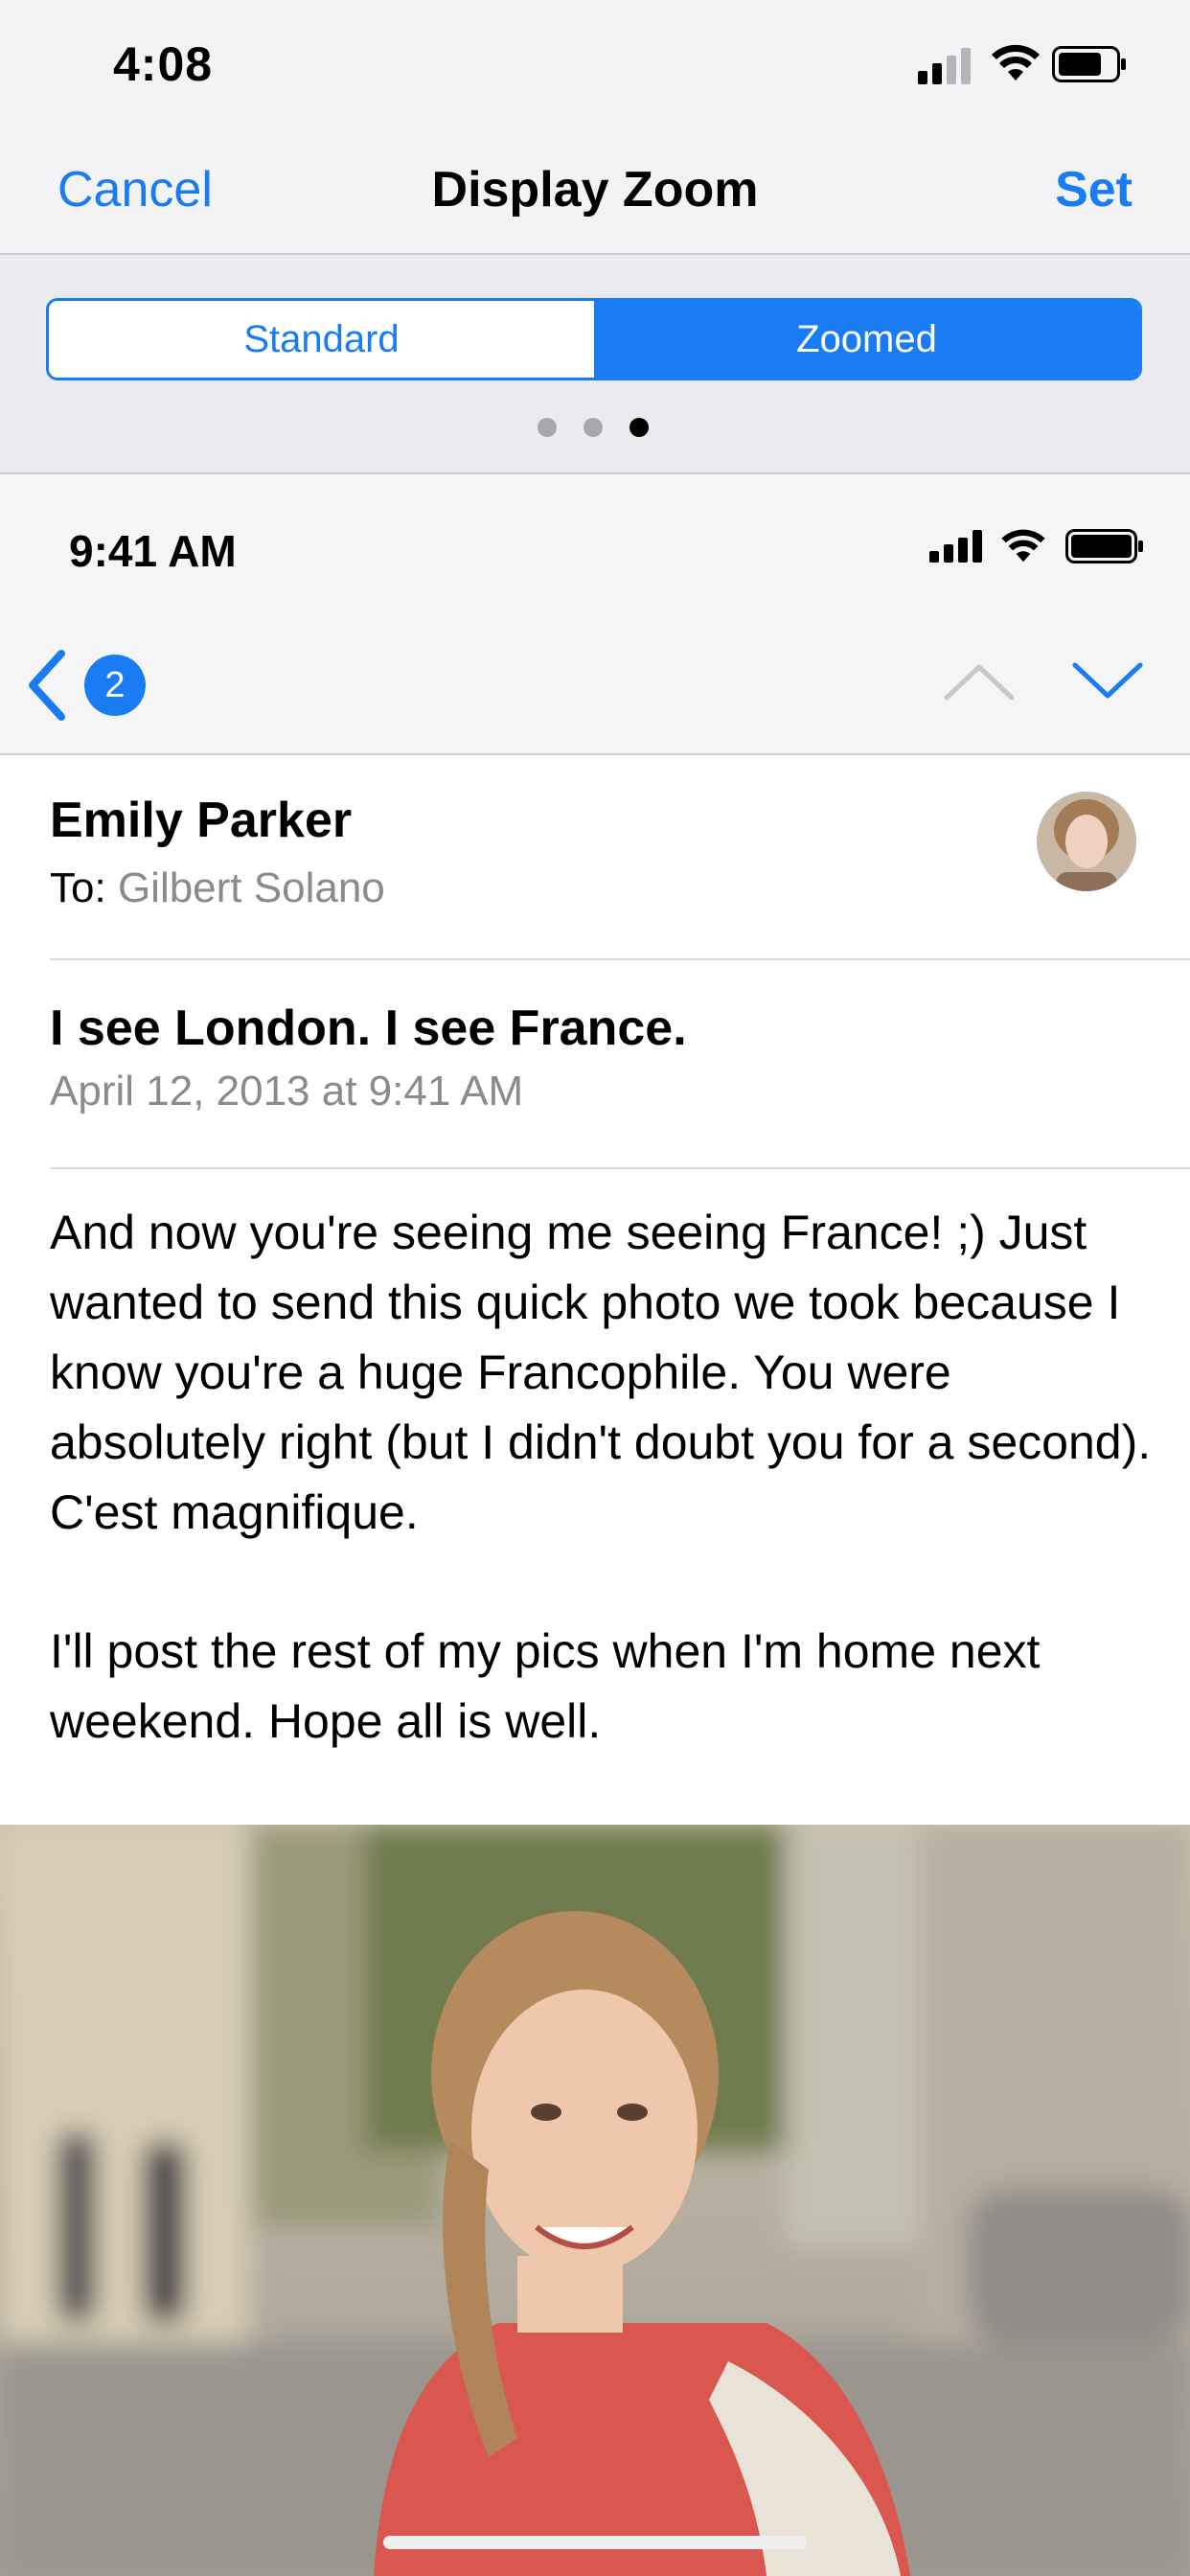 This screenshot has height=2576, width=1190. I want to click on status-time: 4:08, so click(163, 64).